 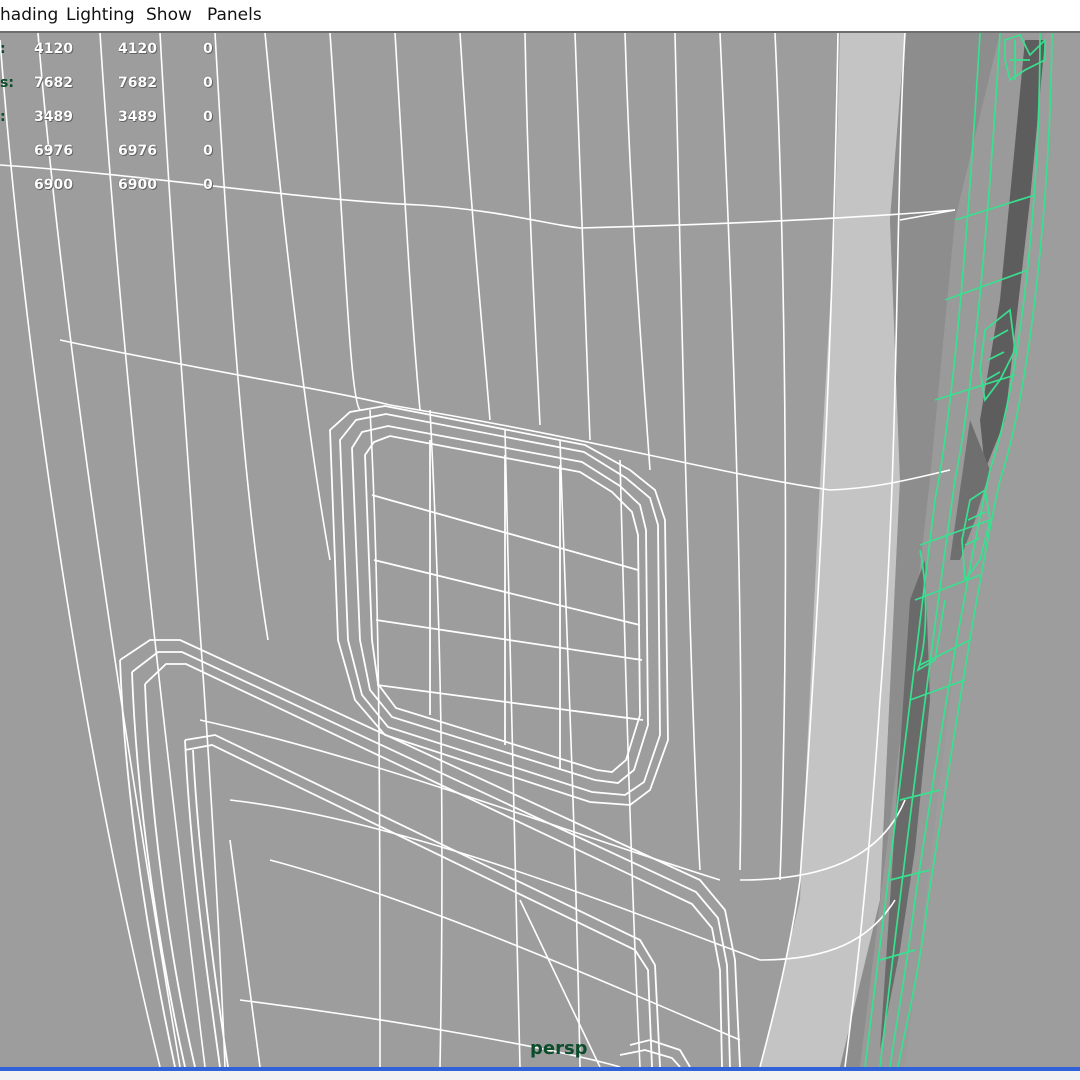 What do you see at coordinates (100, 15) in the screenshot?
I see `menu-lighting: Lighting` at bounding box center [100, 15].